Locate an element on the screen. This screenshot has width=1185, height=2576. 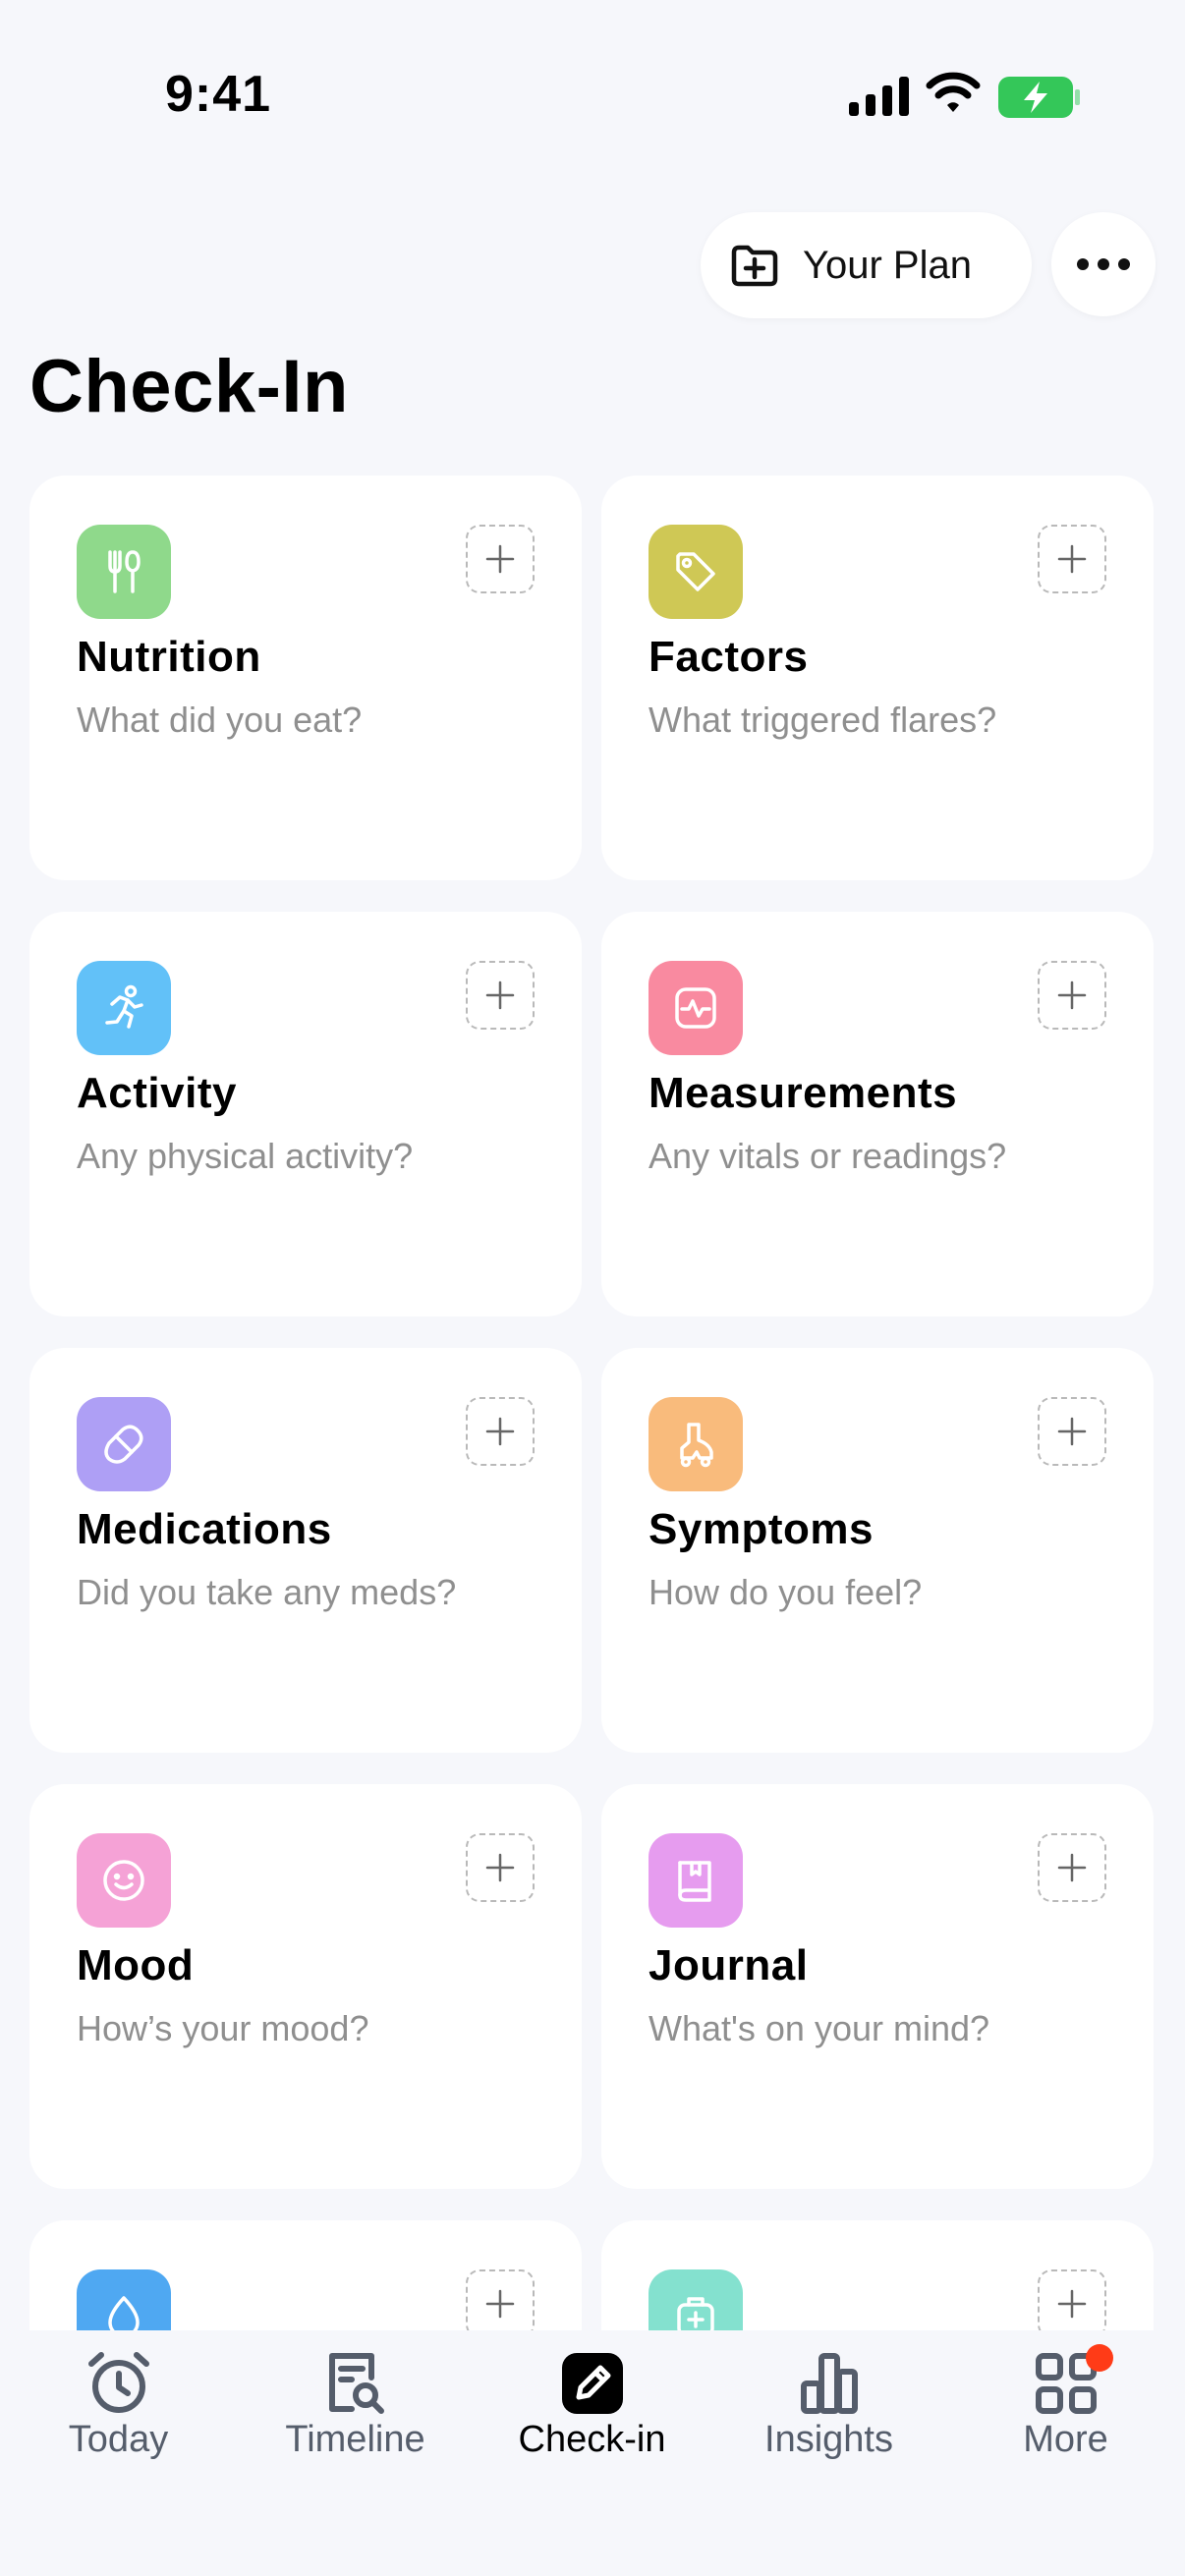
add-health-button is located at coordinates (1072, 2299).